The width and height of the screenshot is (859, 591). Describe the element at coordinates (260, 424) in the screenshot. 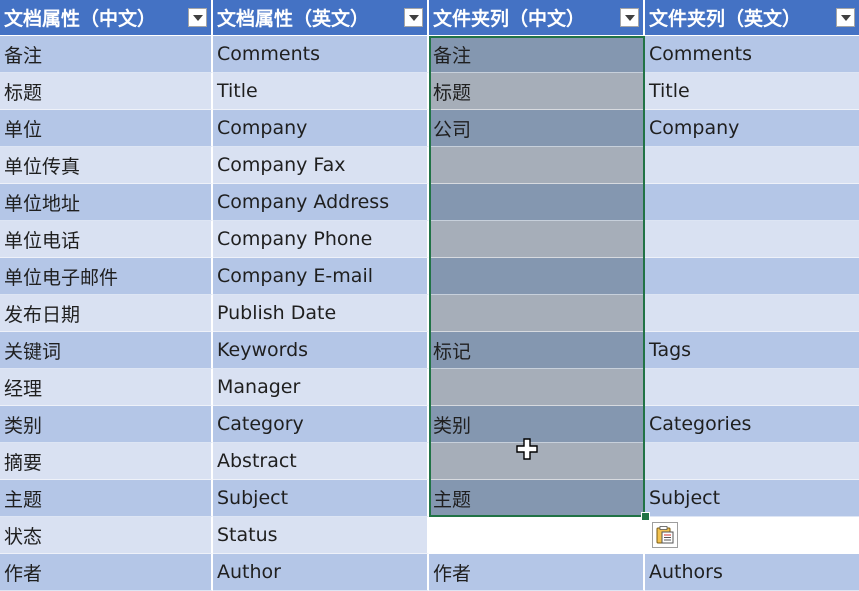

I see `cell-text: Category` at that location.